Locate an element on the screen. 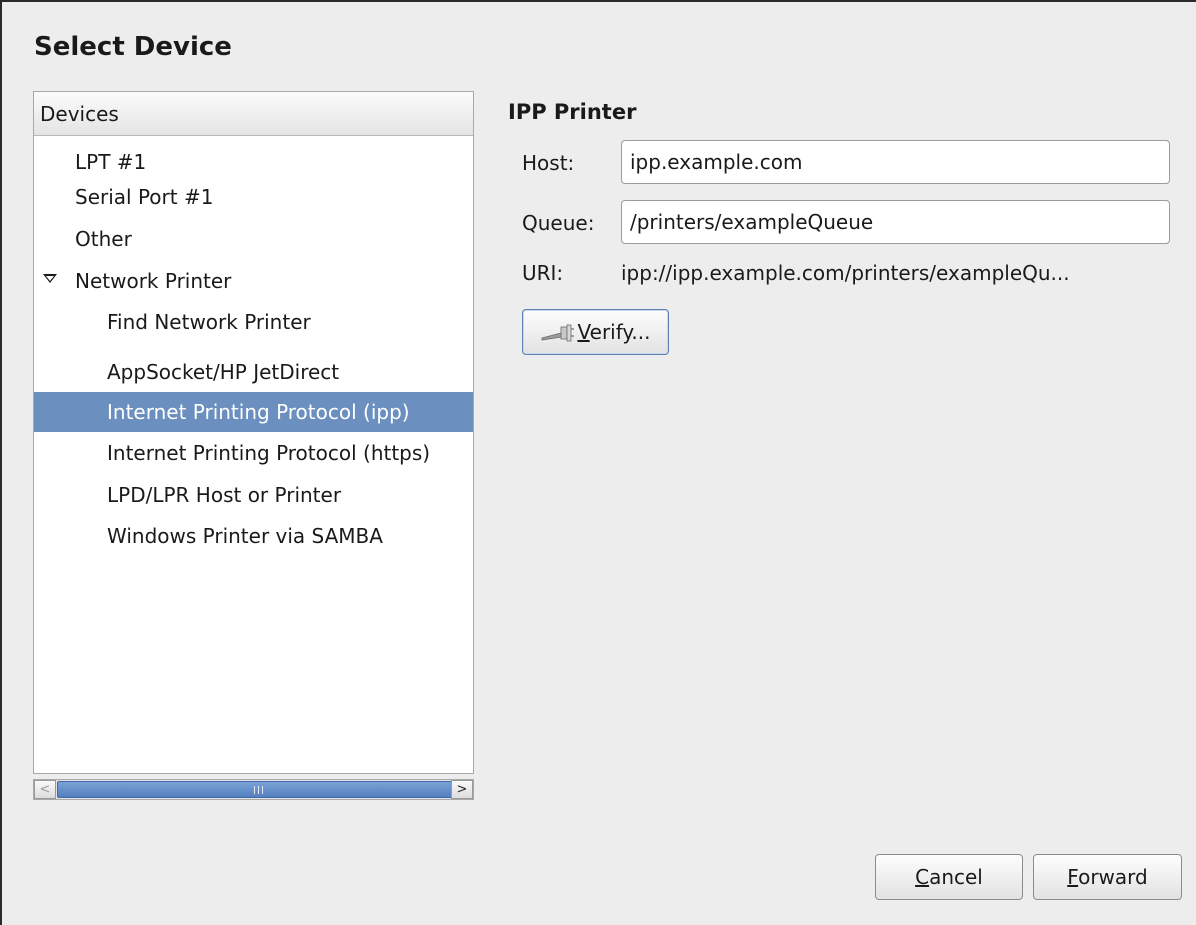  window-left-border is located at coordinates (1, 462).